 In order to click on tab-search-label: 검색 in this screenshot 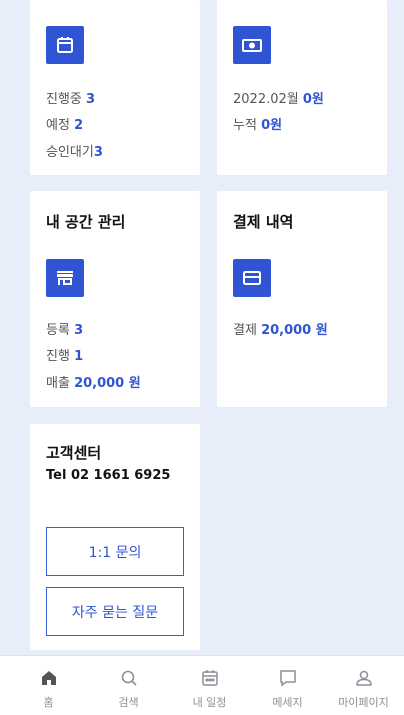, I will do `click(128, 702)`.